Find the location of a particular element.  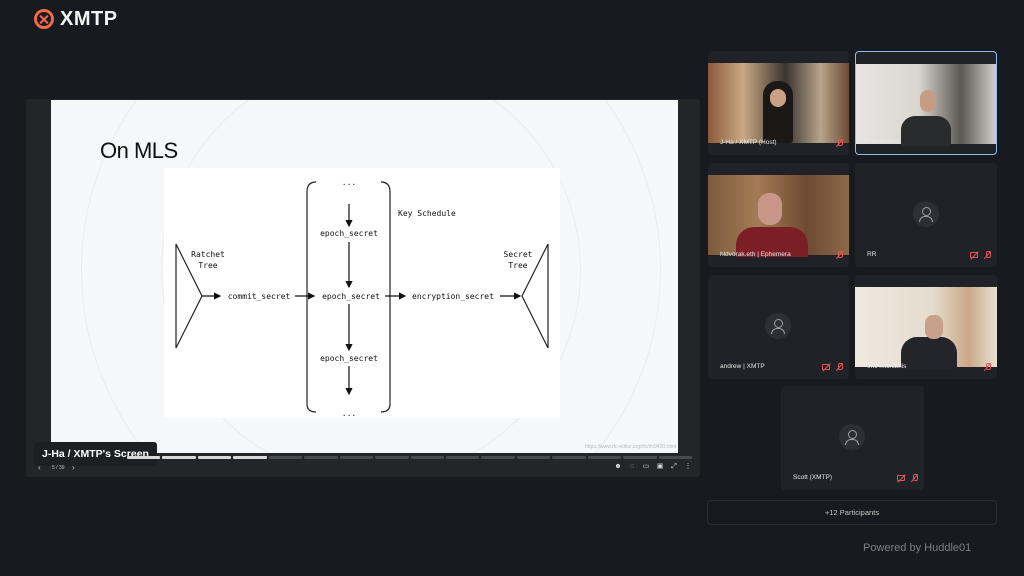

participant-name: andrew | XMTP is located at coordinates (742, 366).